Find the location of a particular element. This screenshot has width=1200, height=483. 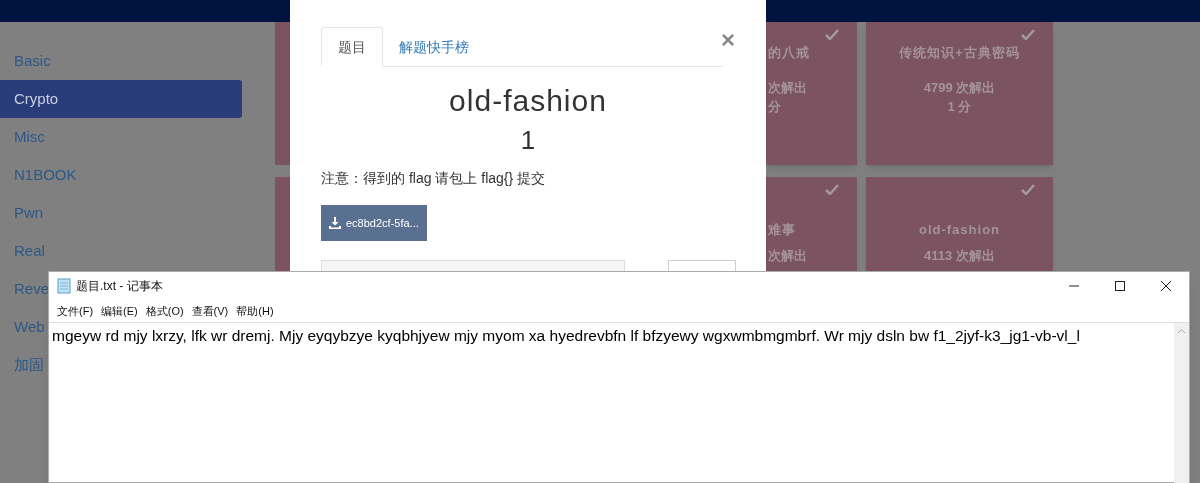

challenge-score: 1 is located at coordinates (528, 140).